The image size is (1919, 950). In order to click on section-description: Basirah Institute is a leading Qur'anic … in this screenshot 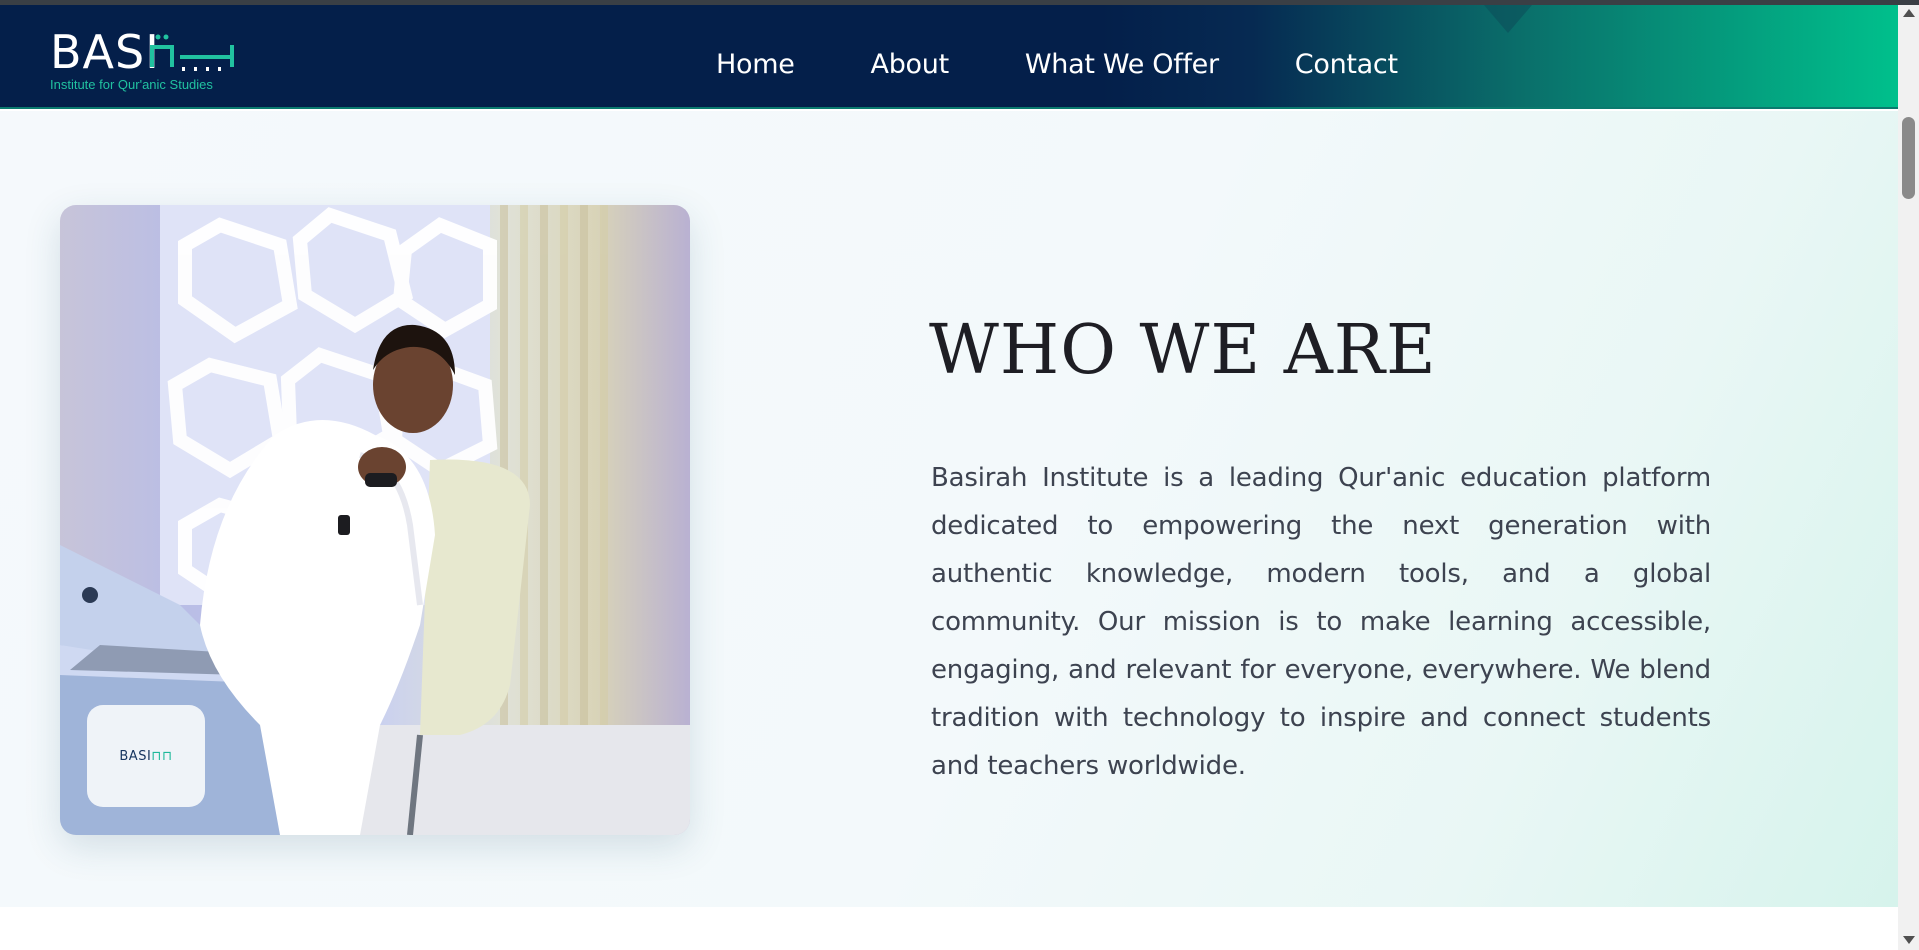, I will do `click(1321, 622)`.